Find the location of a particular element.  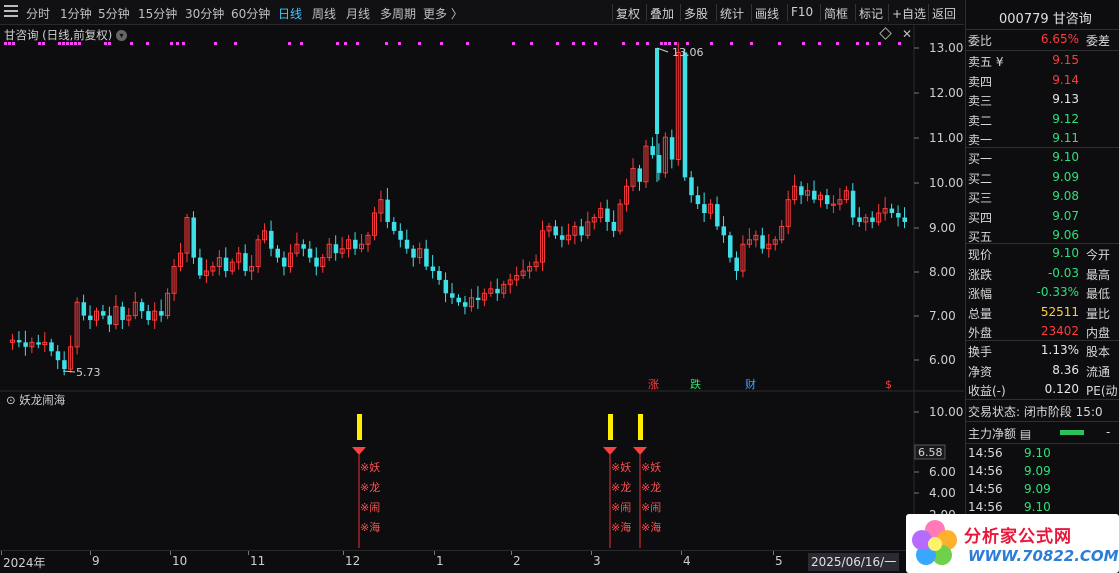

trade-status: 交易状态: 闭市阶段 15:0 is located at coordinates (1035, 412).